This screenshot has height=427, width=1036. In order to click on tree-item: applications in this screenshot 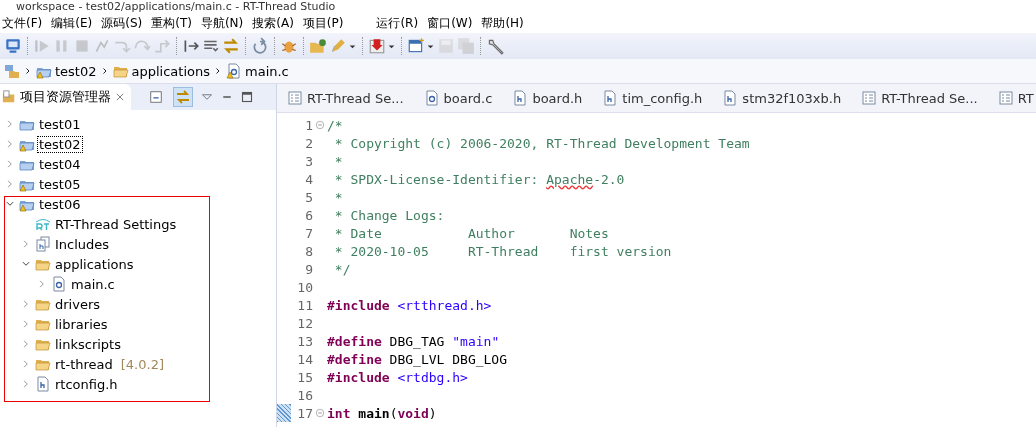, I will do `click(94, 264)`.